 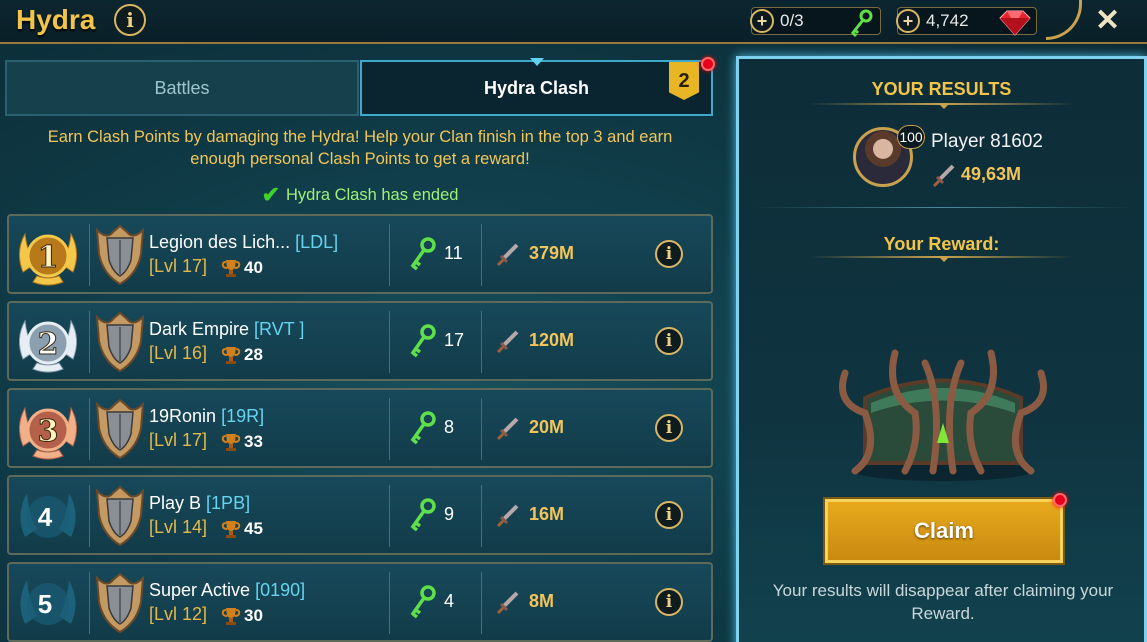 What do you see at coordinates (943, 415) in the screenshot?
I see `reward-chest-icon` at bounding box center [943, 415].